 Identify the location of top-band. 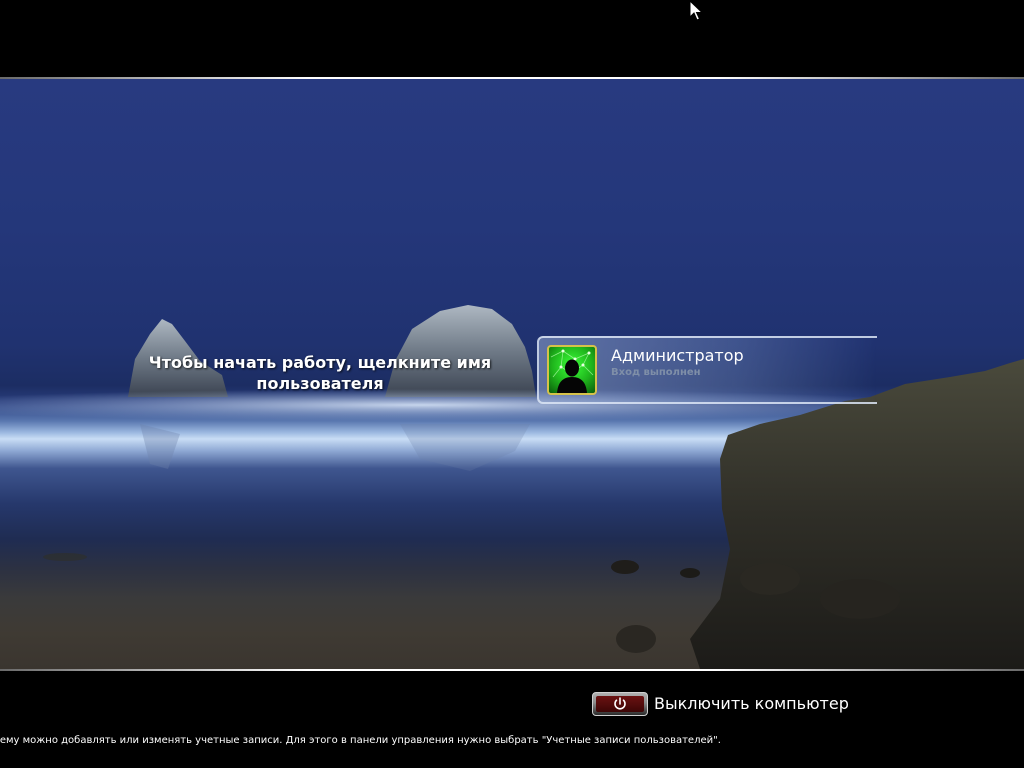
(512, 38).